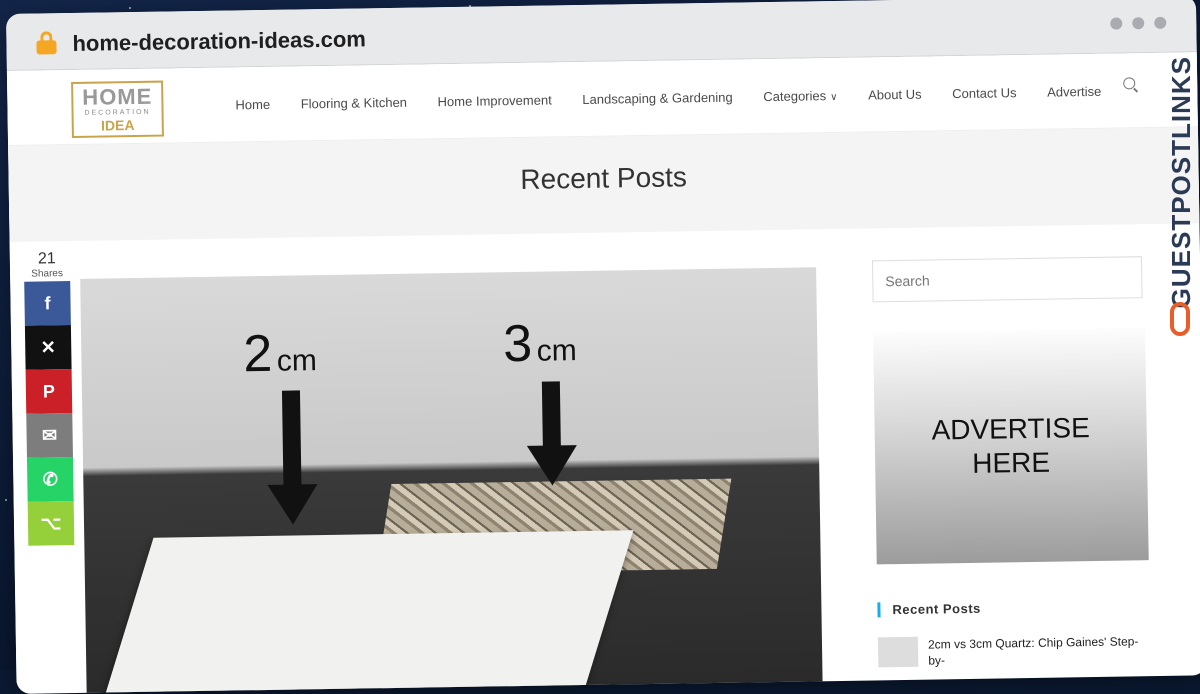  Describe the element at coordinates (297, 361) in the screenshot. I see `label-2cm-unit: cm` at that location.